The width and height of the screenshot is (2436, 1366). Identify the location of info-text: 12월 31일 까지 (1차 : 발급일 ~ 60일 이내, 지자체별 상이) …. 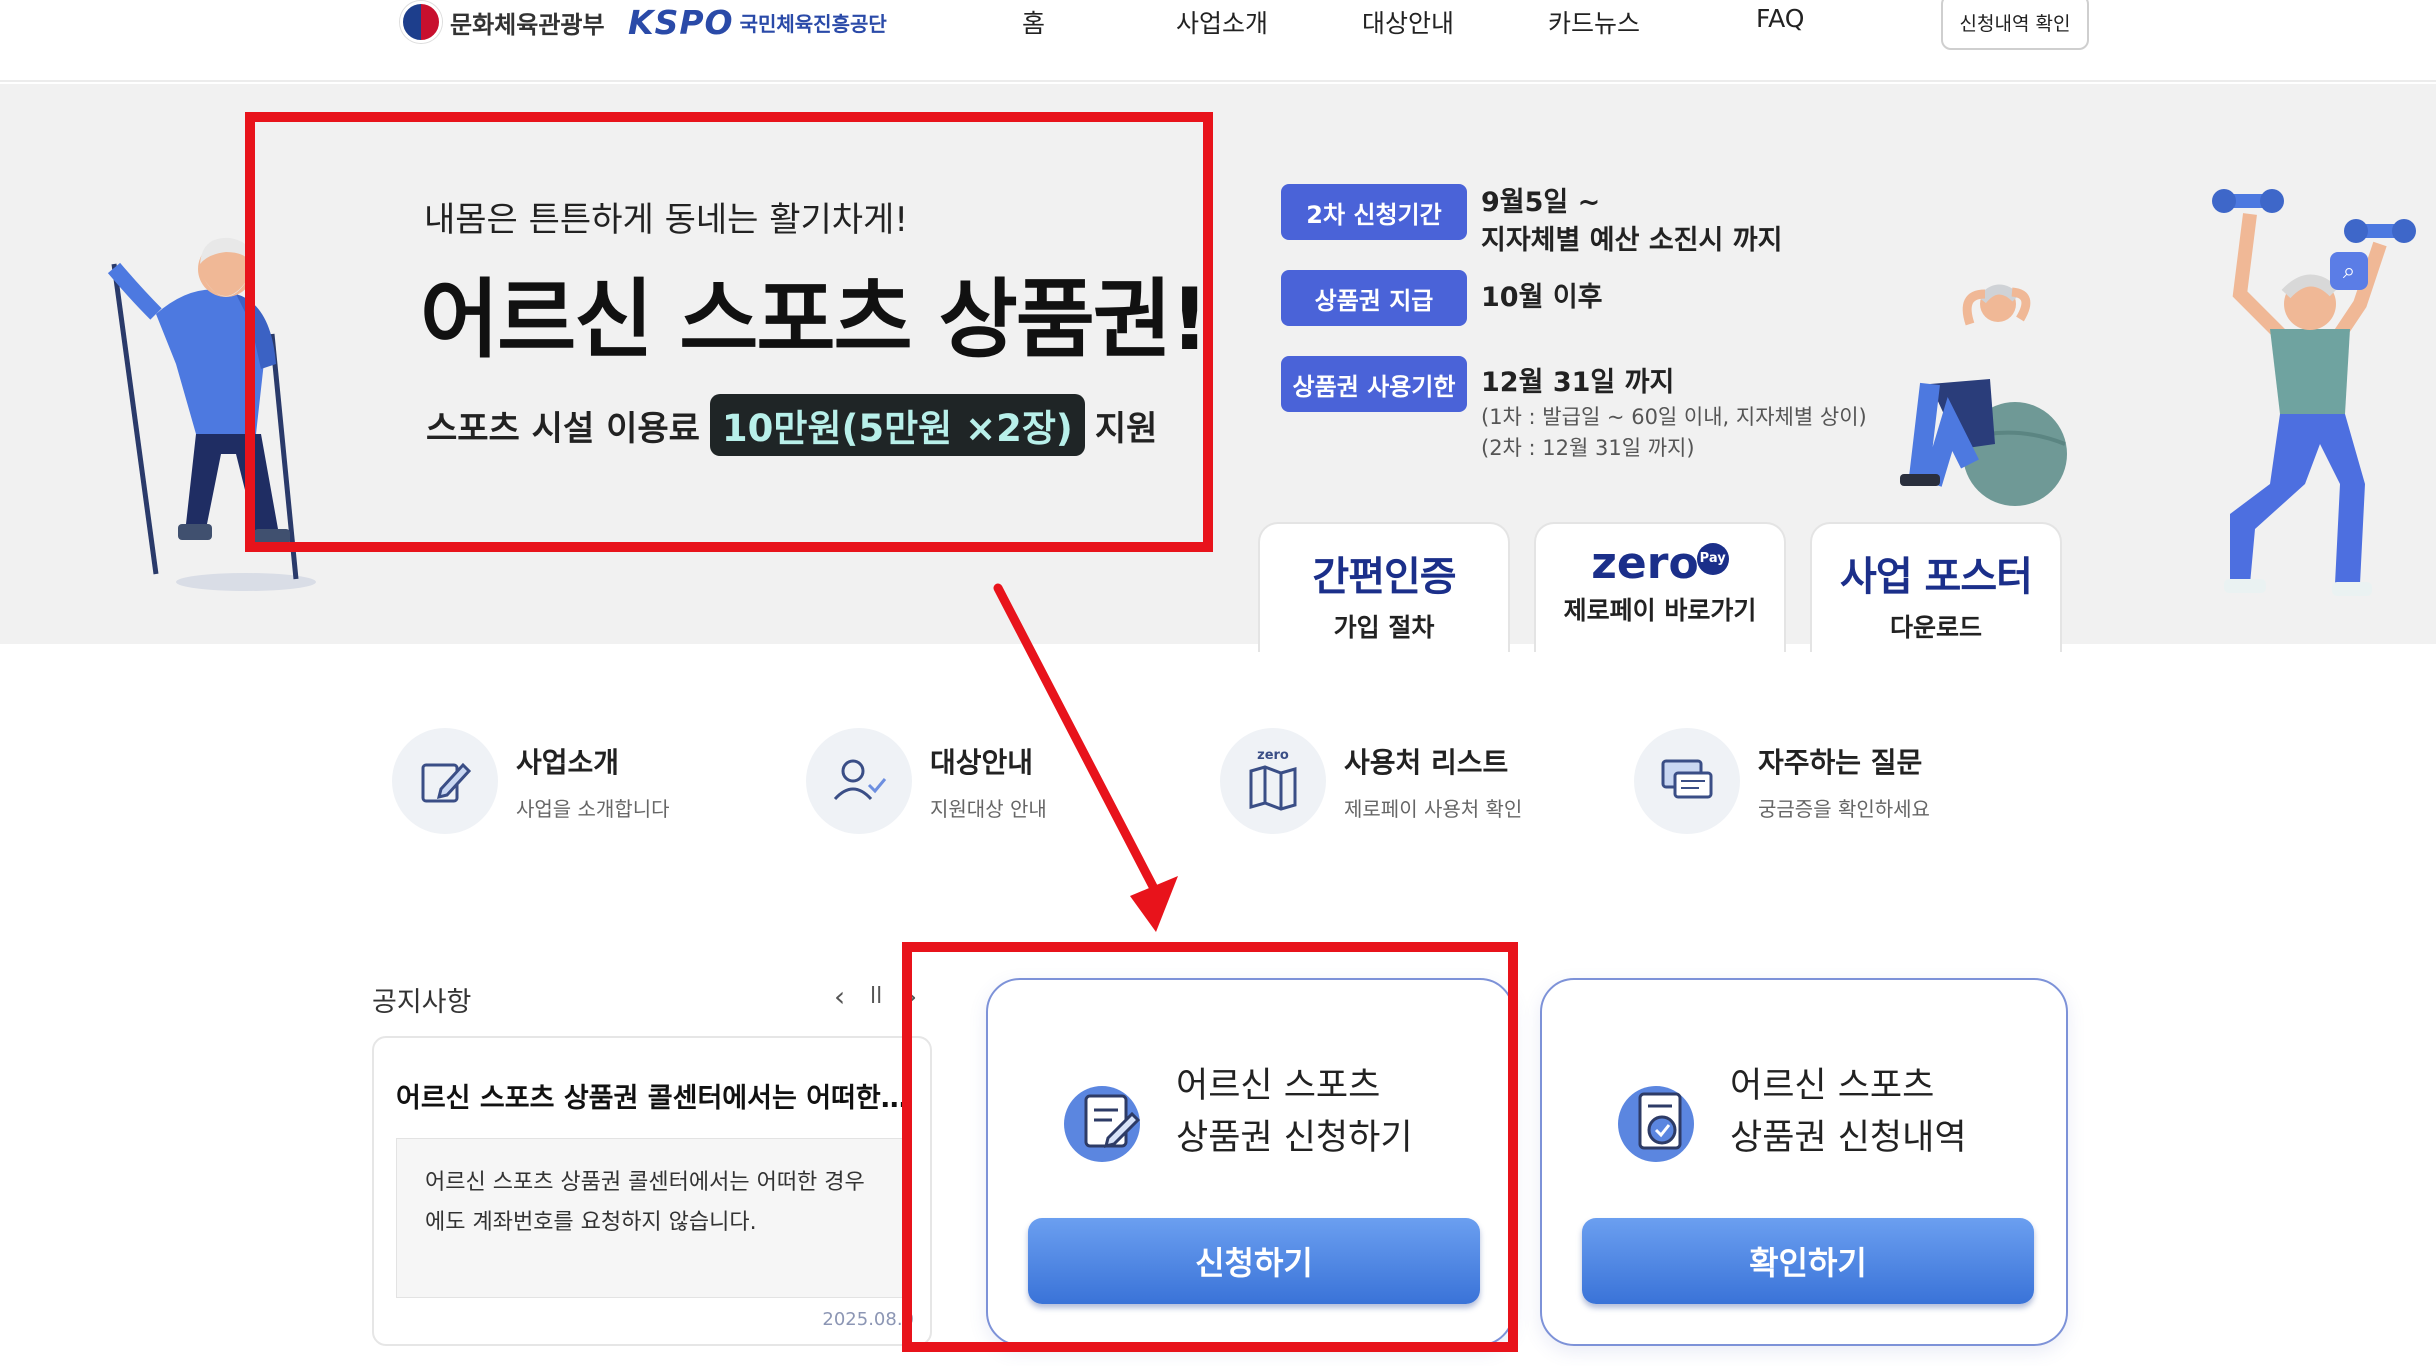
(1674, 410).